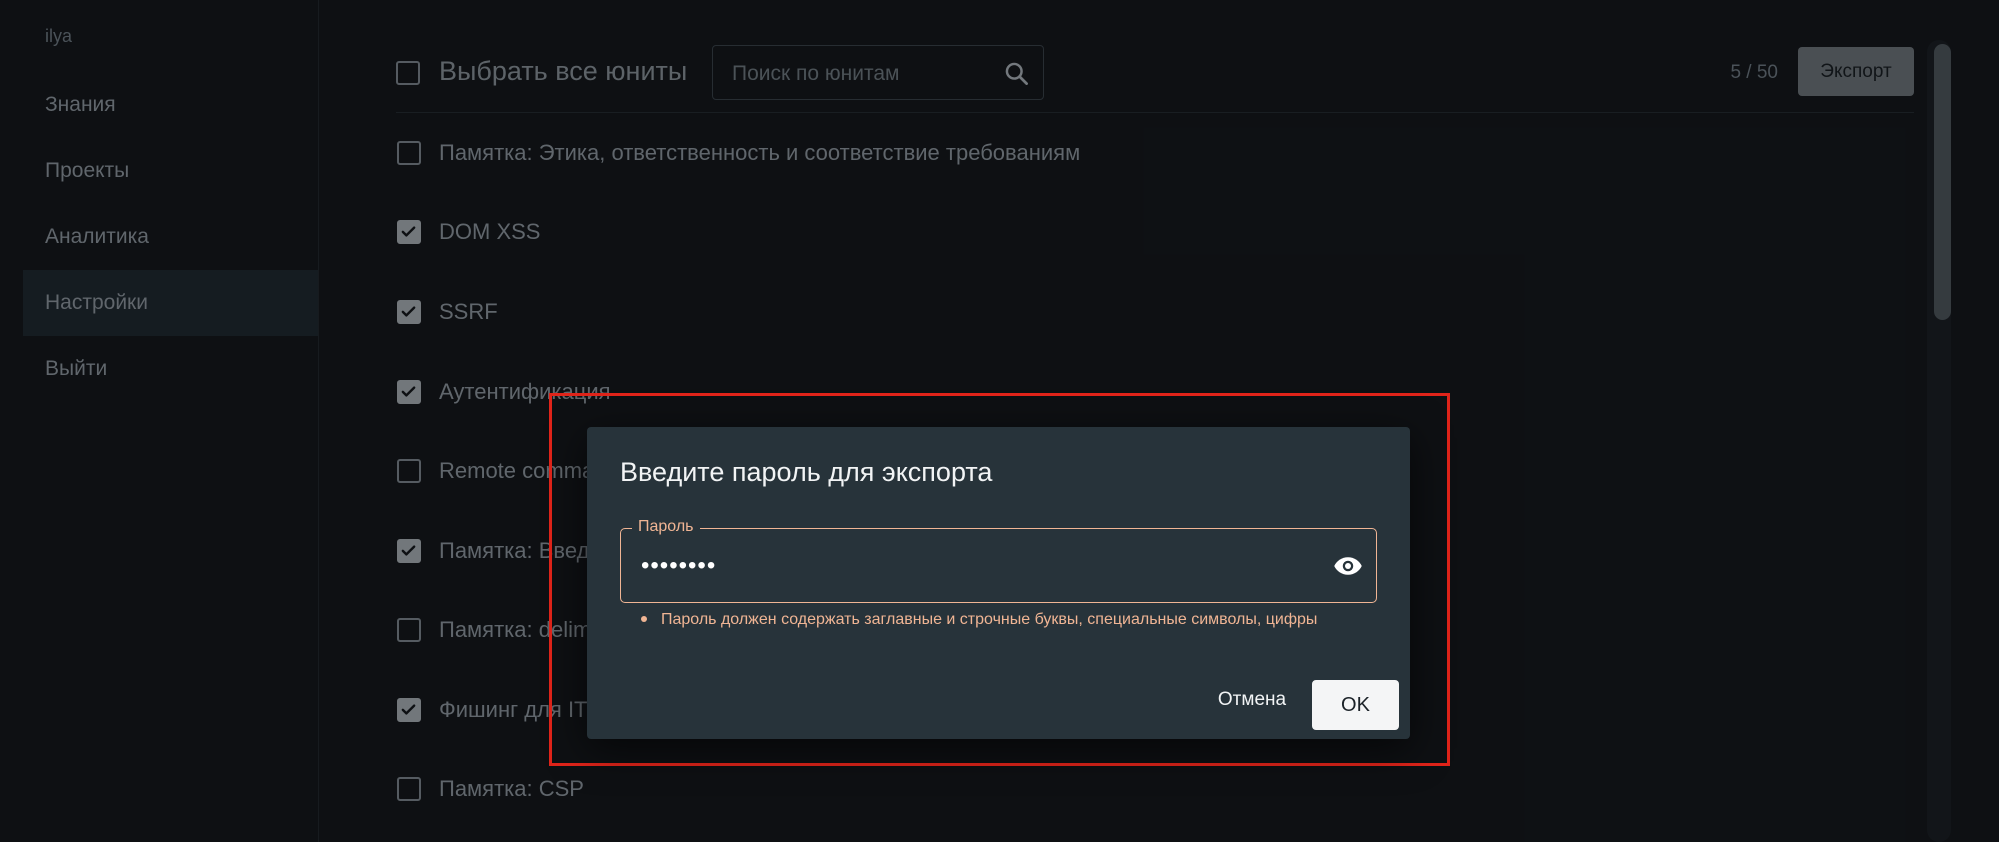  What do you see at coordinates (1252, 700) in the screenshot?
I see `cancel-button: Отмена` at bounding box center [1252, 700].